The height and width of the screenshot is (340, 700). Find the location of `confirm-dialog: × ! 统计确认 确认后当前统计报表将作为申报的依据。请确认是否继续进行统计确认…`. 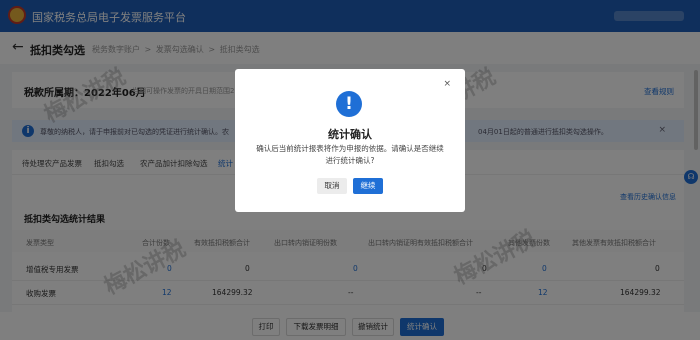

confirm-dialog: × ! 统计确认 确认后当前统计报表将作为申报的依据。请确认是否继续进行统计确认… is located at coordinates (350, 140).